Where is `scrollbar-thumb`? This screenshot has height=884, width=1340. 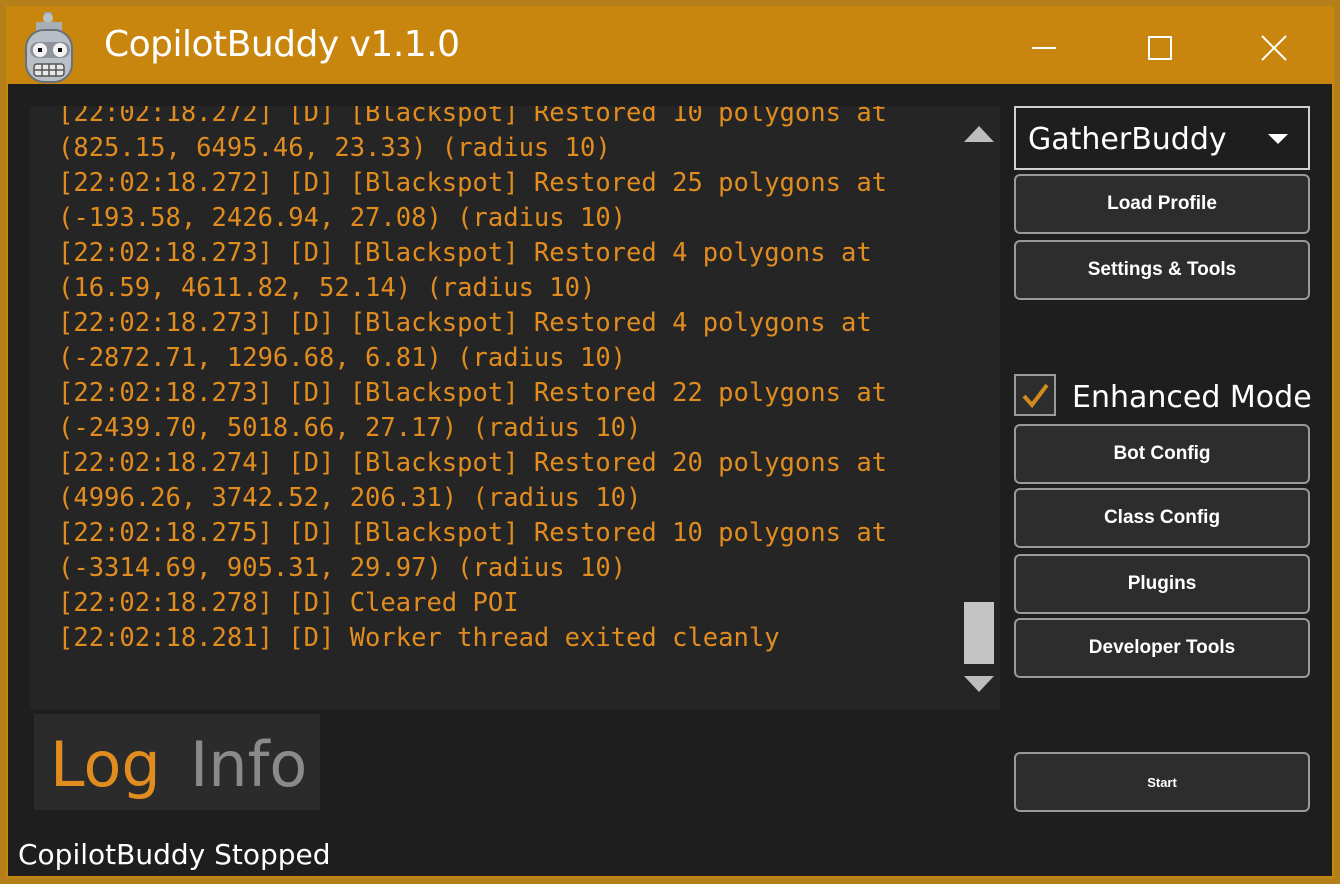 scrollbar-thumb is located at coordinates (979, 633).